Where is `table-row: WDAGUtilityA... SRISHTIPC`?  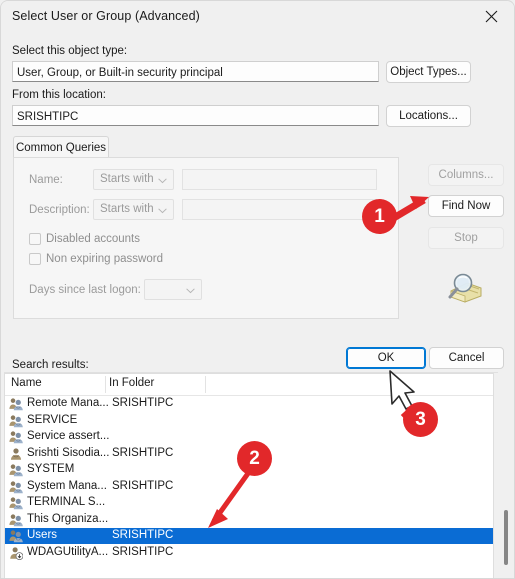 table-row: WDAGUtilityA... SRISHTIPC is located at coordinates (249, 553).